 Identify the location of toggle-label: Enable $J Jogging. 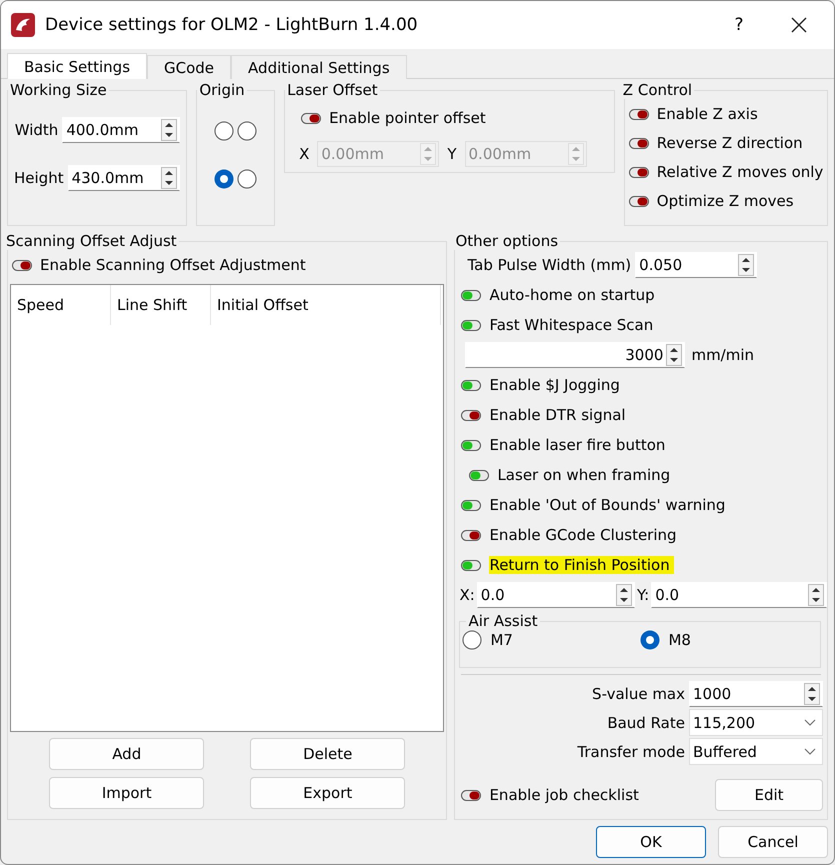
(555, 385).